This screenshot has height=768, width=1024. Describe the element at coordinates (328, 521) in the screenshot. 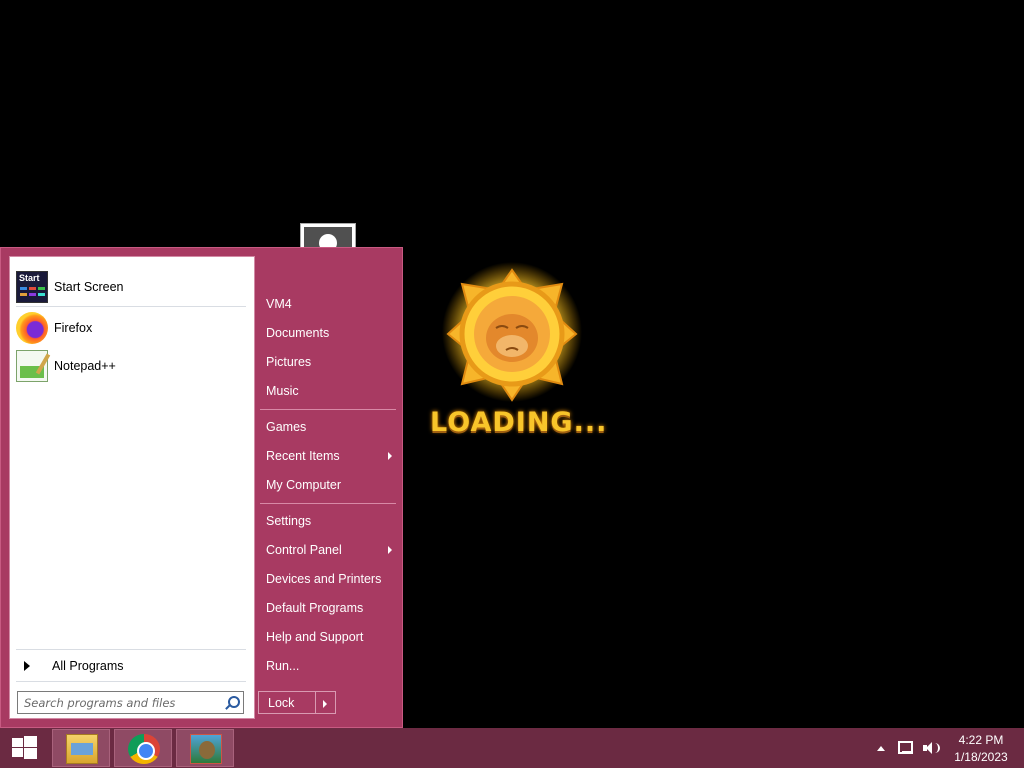

I see `menu-item-settings: Settings` at that location.